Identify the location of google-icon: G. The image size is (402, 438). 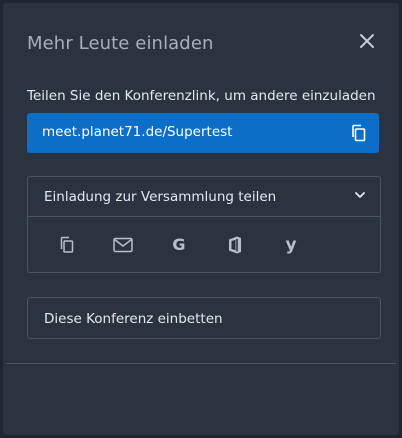
(179, 245).